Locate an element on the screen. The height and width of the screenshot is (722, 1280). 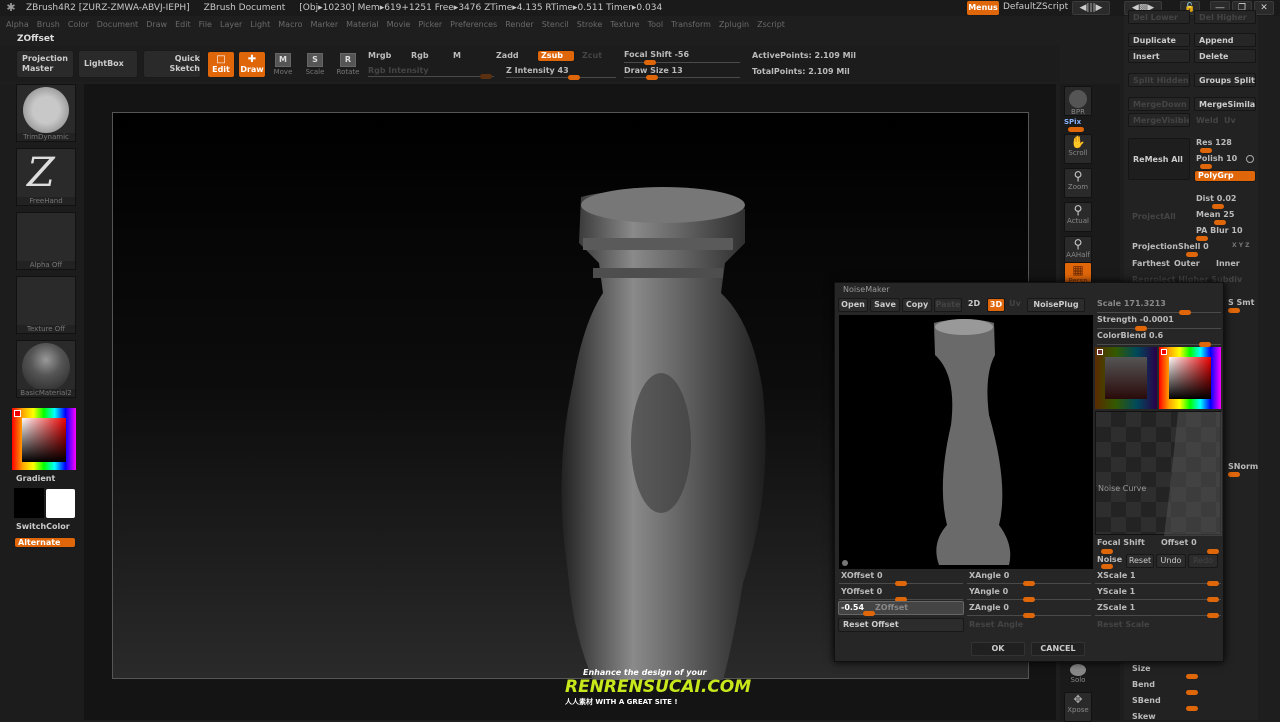
zscale-knob is located at coordinates (1213, 615).